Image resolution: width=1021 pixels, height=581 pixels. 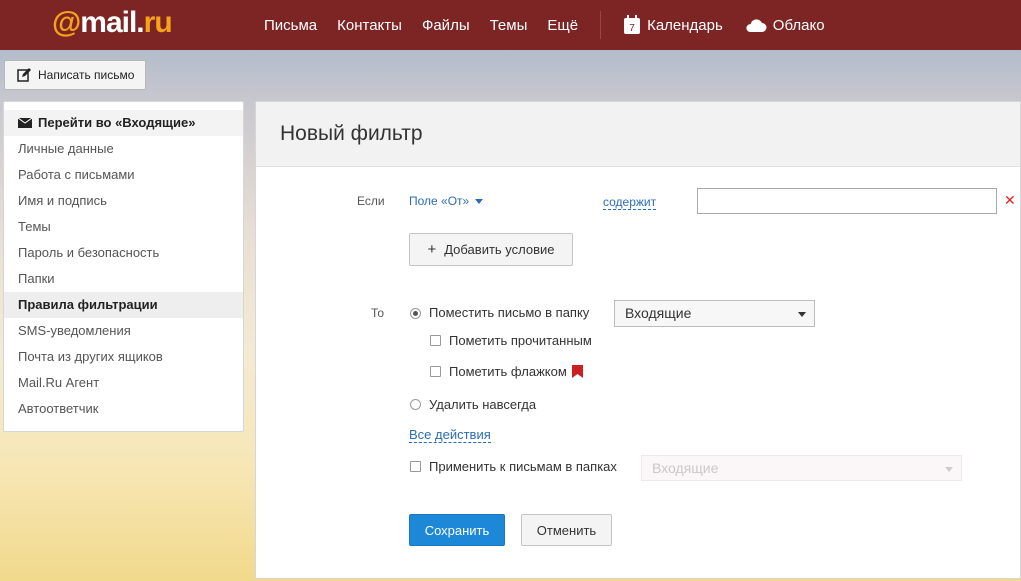 What do you see at coordinates (66, 22) in the screenshot?
I see `logo-at: @` at bounding box center [66, 22].